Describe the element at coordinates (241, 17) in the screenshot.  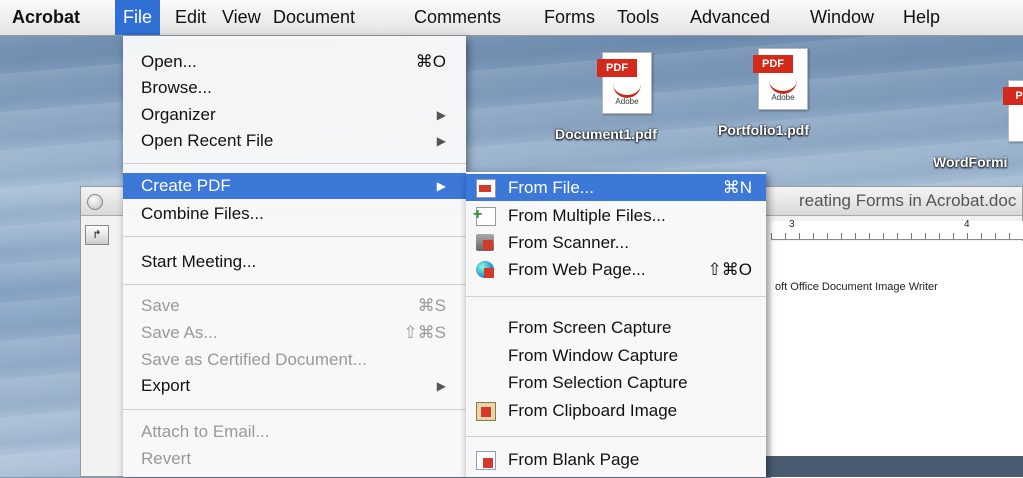
I see `menu-view: View` at that location.